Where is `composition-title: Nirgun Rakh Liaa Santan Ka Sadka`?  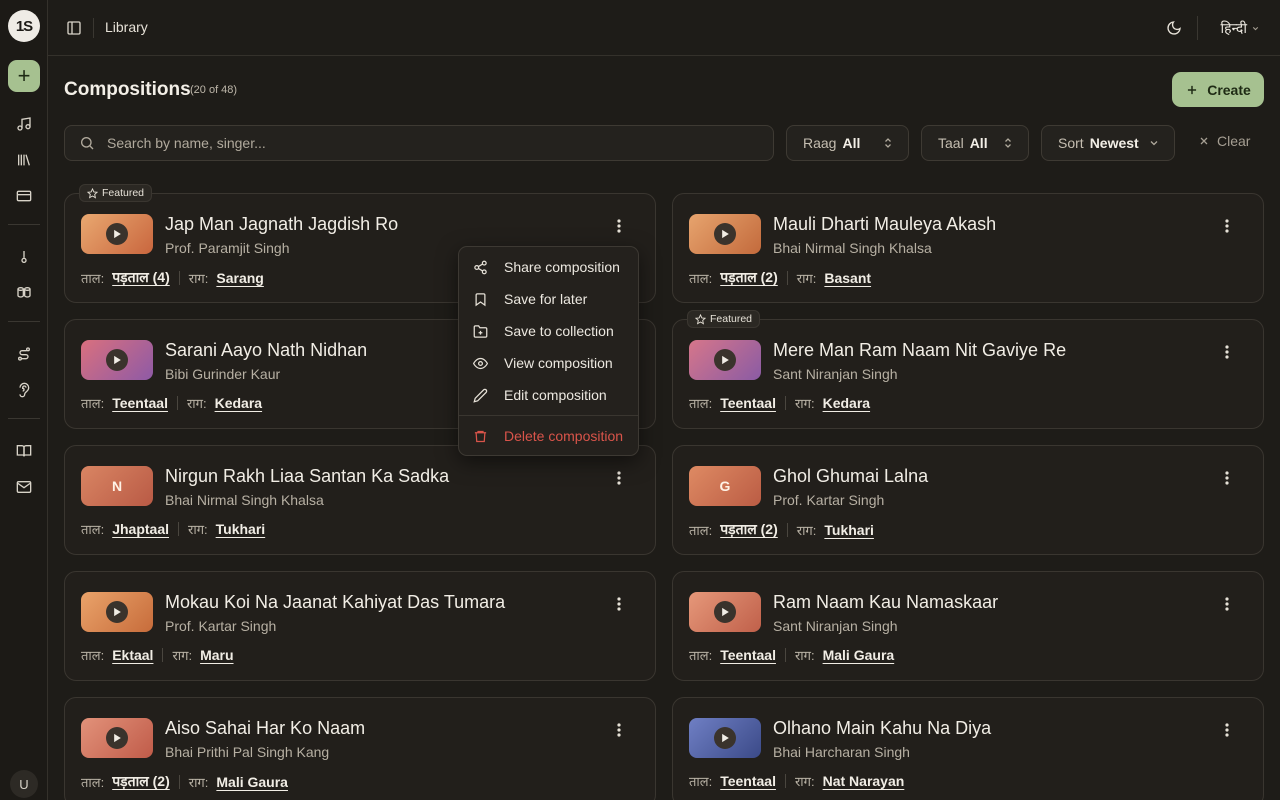
composition-title: Nirgun Rakh Liaa Santan Ka Sadka is located at coordinates (307, 476).